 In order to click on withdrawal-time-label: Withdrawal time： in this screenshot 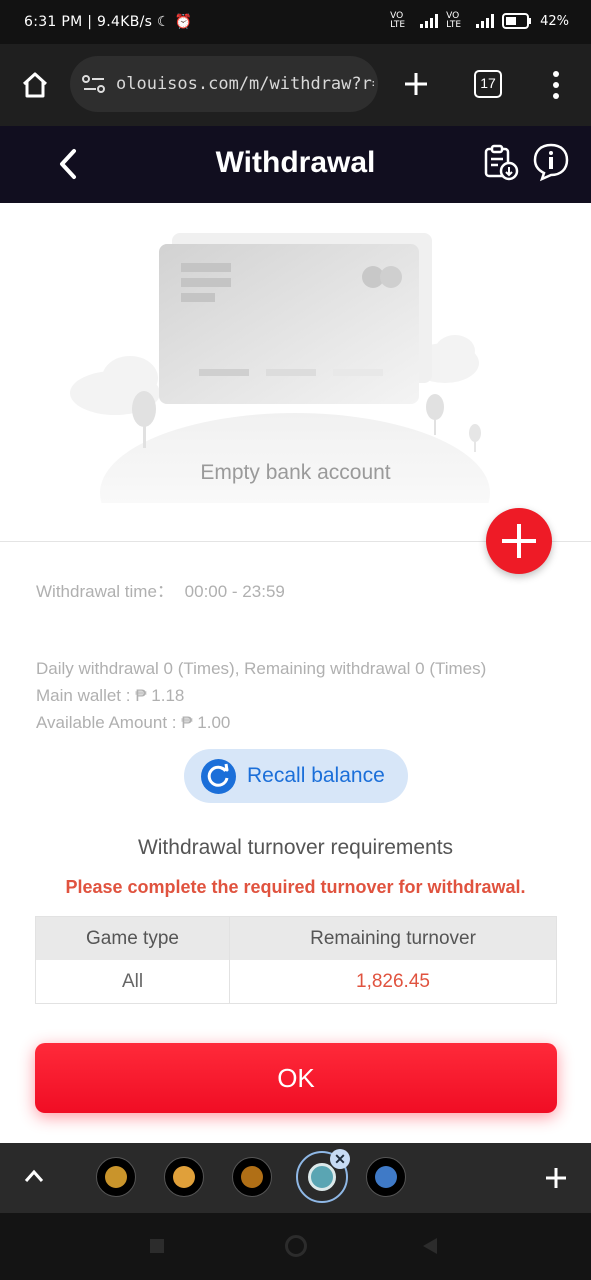, I will do `click(105, 591)`.